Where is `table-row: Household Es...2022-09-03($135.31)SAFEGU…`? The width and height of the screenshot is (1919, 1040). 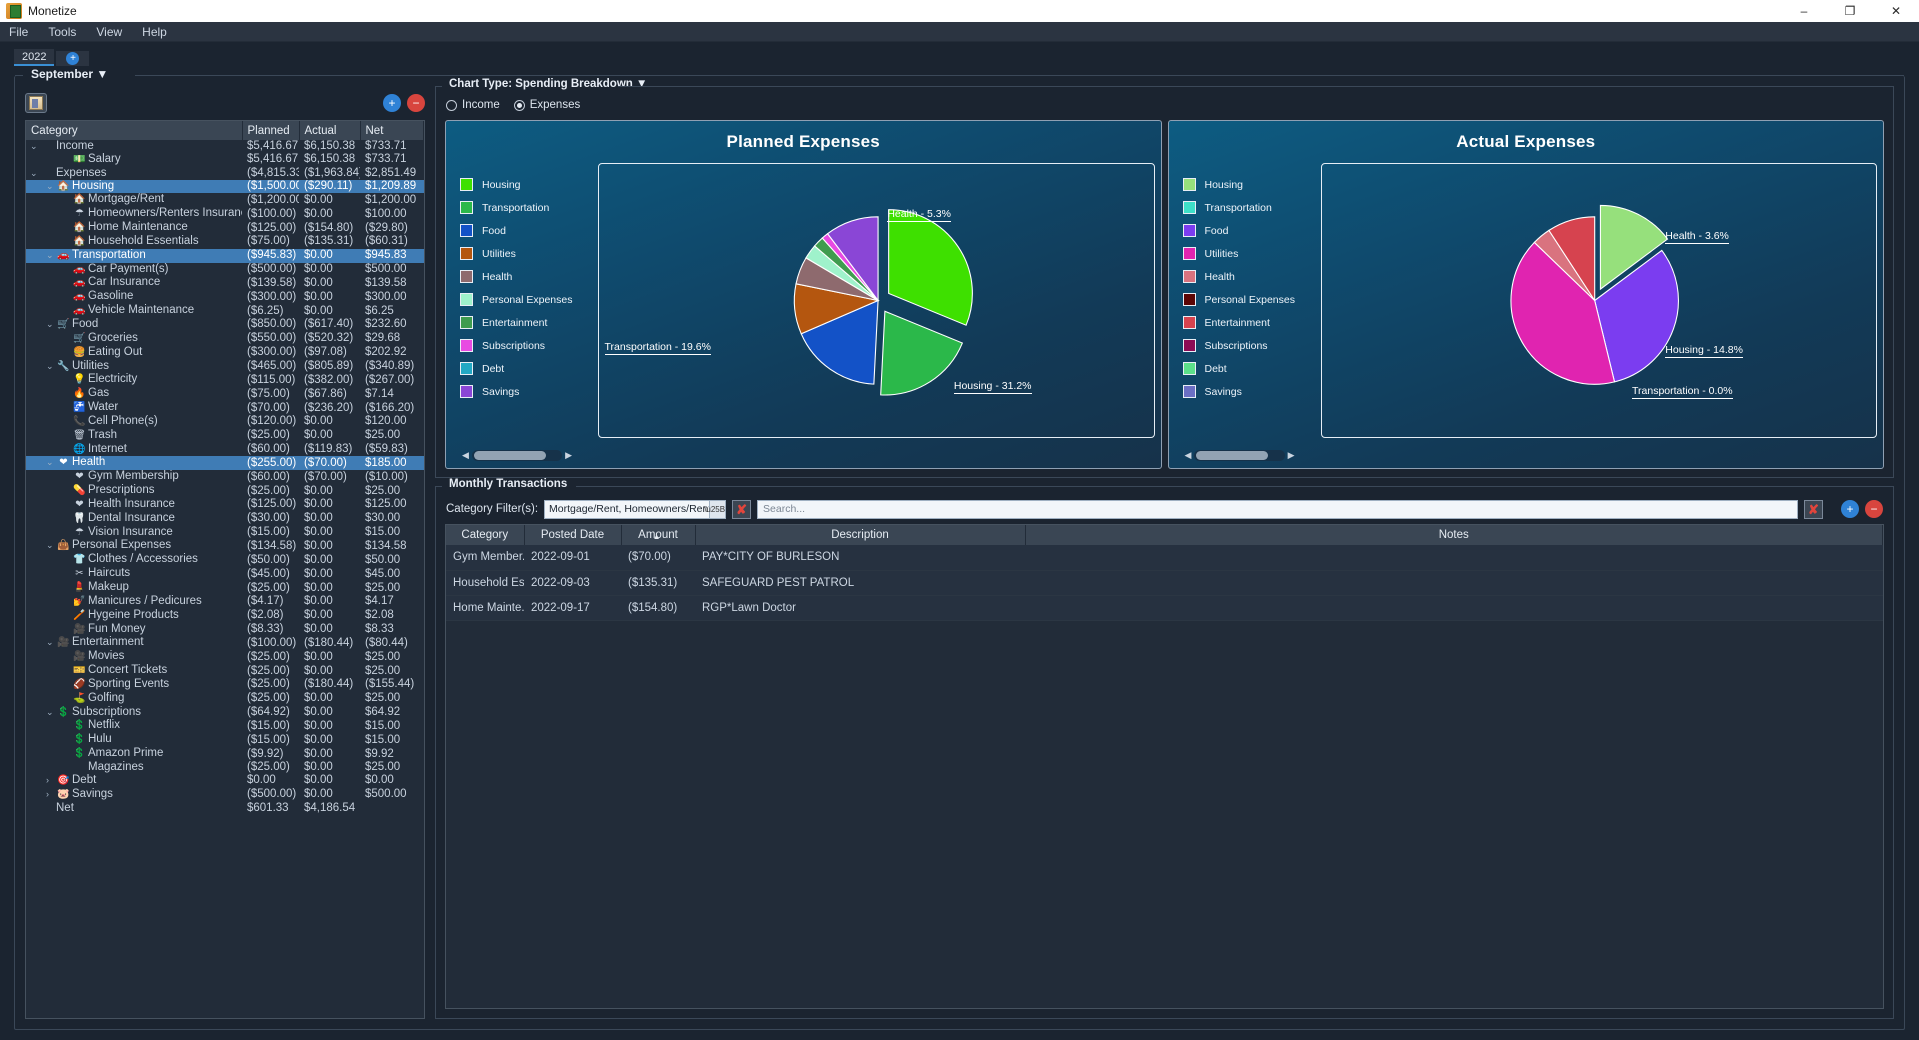
table-row: Household Es...2022-09-03($135.31)SAFEGU… is located at coordinates (1164, 583).